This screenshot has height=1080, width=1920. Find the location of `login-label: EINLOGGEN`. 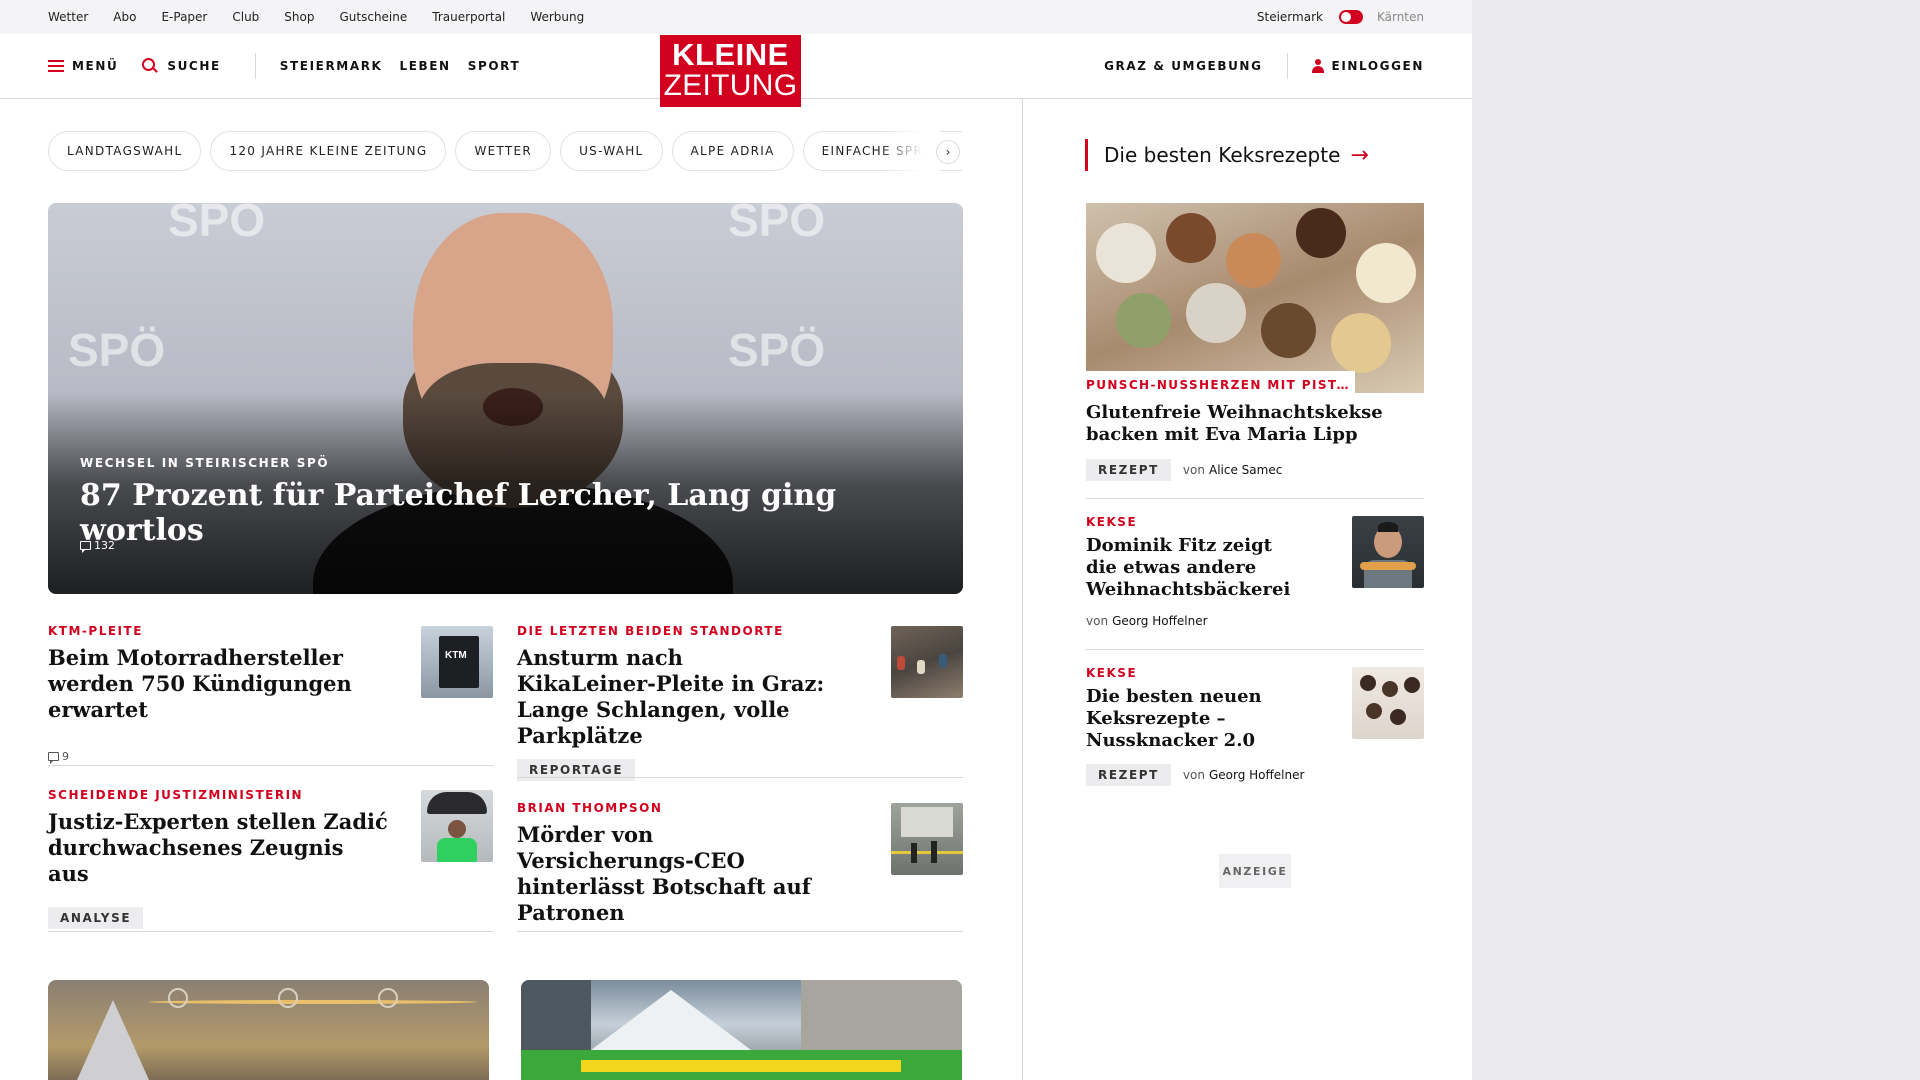

login-label: EINLOGGEN is located at coordinates (1377, 66).